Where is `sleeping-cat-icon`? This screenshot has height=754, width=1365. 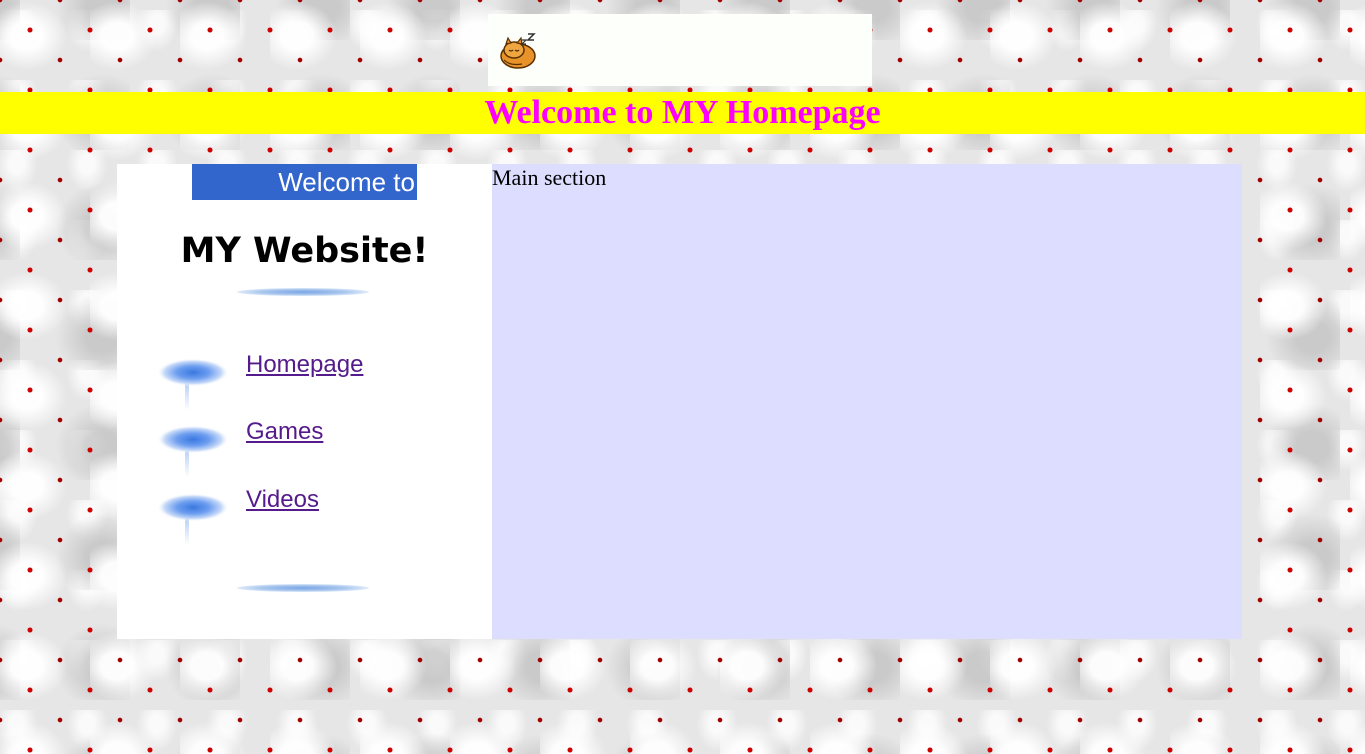 sleeping-cat-icon is located at coordinates (518, 51).